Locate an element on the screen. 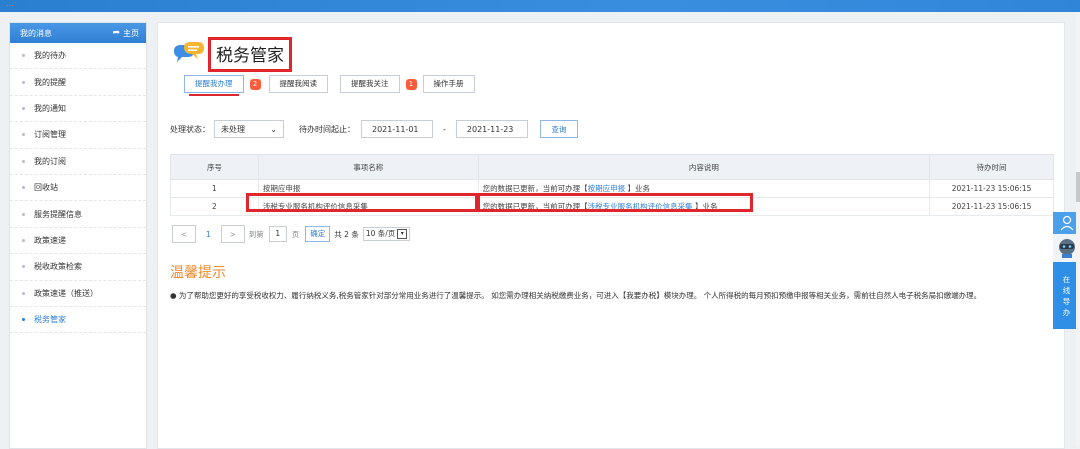  page-scrollbar is located at coordinates (1078, 229).